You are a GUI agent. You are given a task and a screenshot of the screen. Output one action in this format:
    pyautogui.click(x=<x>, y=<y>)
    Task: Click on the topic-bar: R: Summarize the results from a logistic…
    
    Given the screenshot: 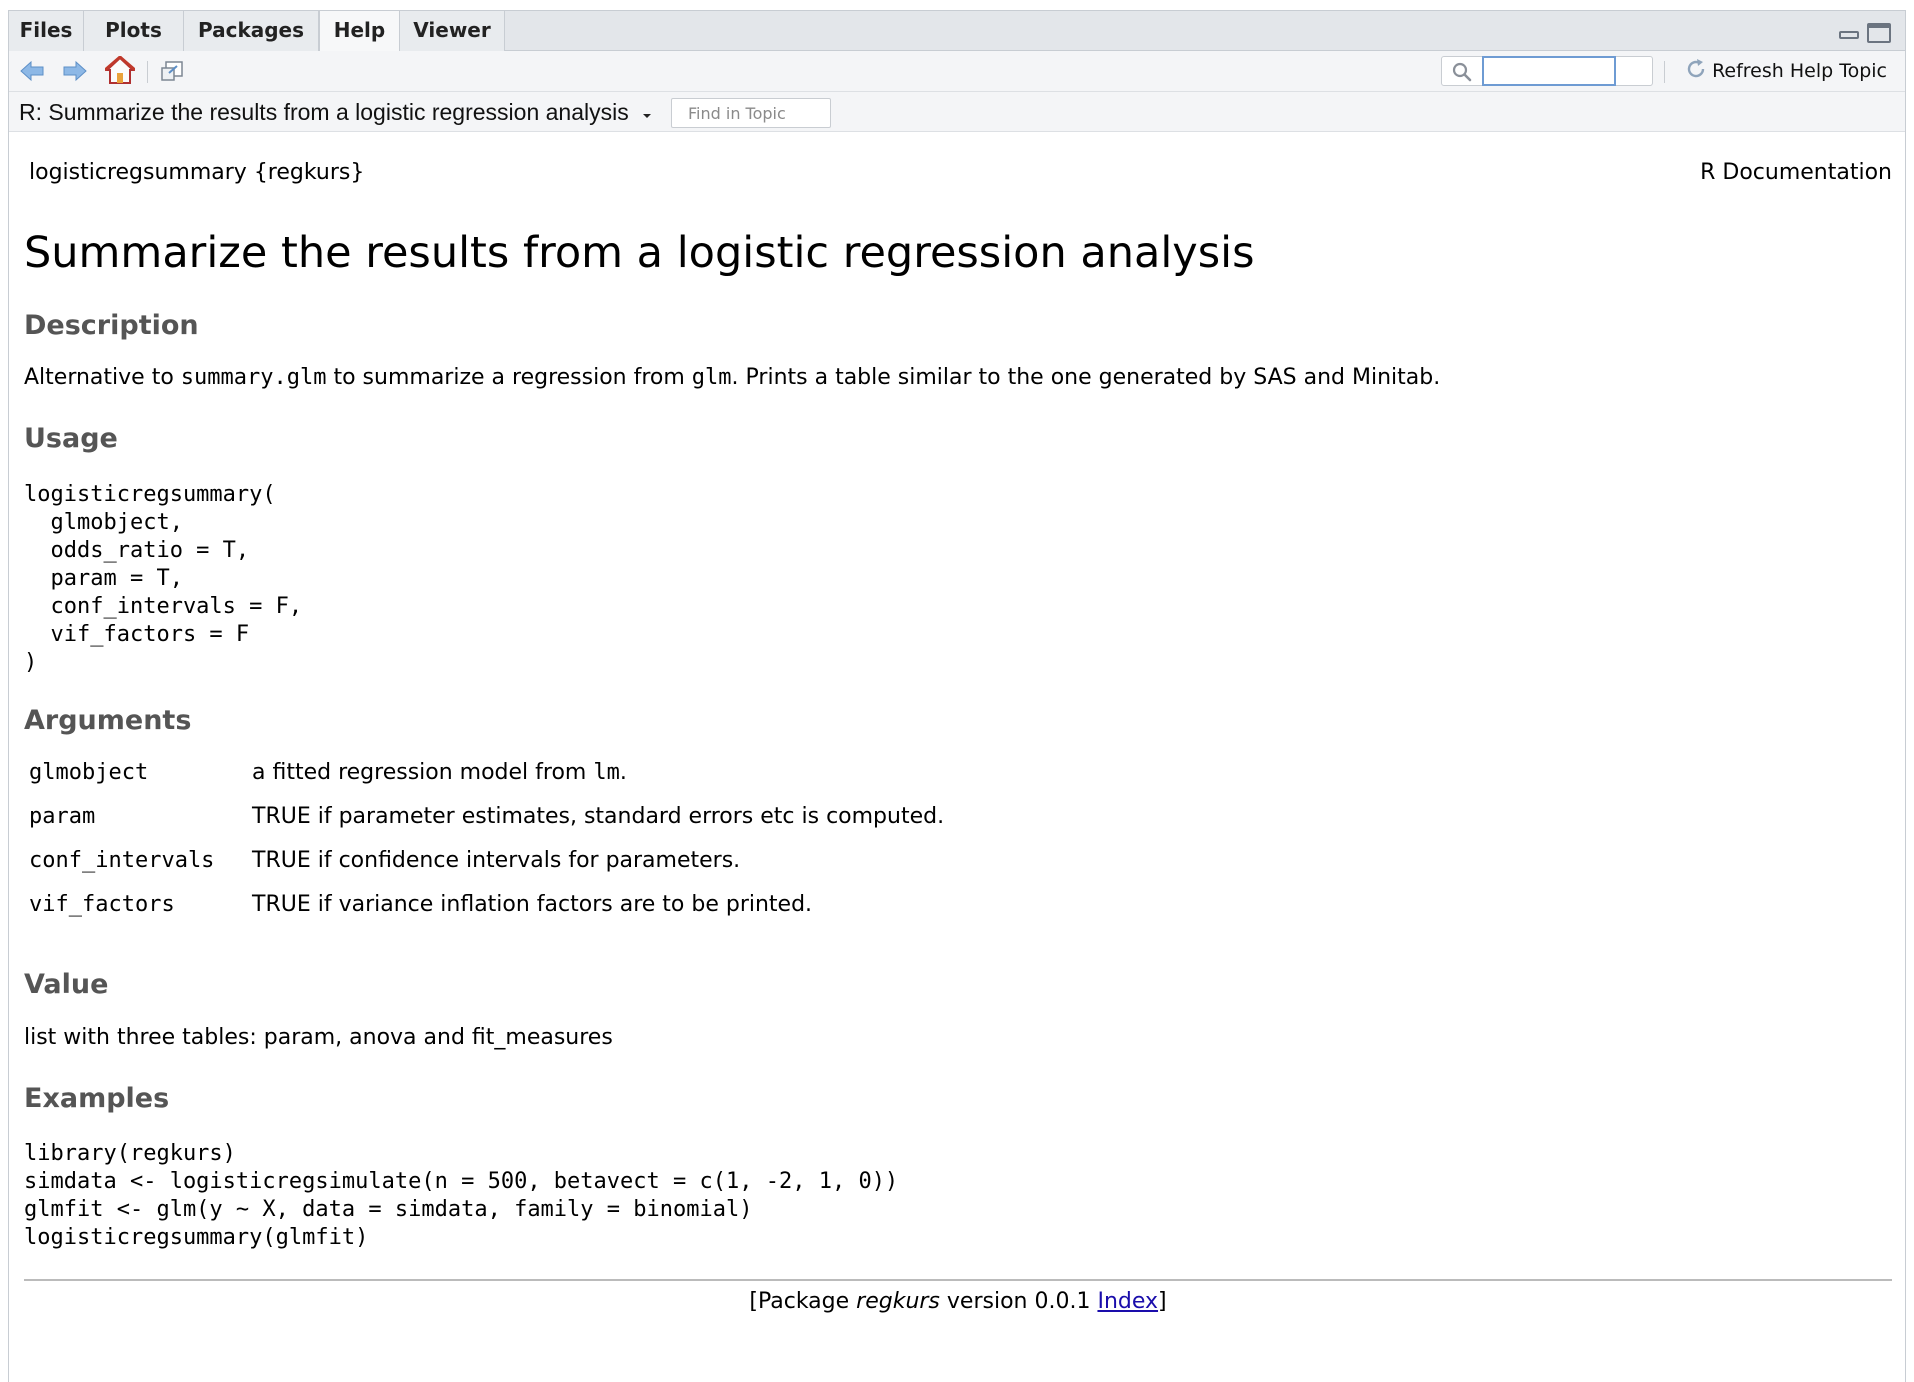 What is the action you would take?
    pyautogui.click(x=957, y=112)
    